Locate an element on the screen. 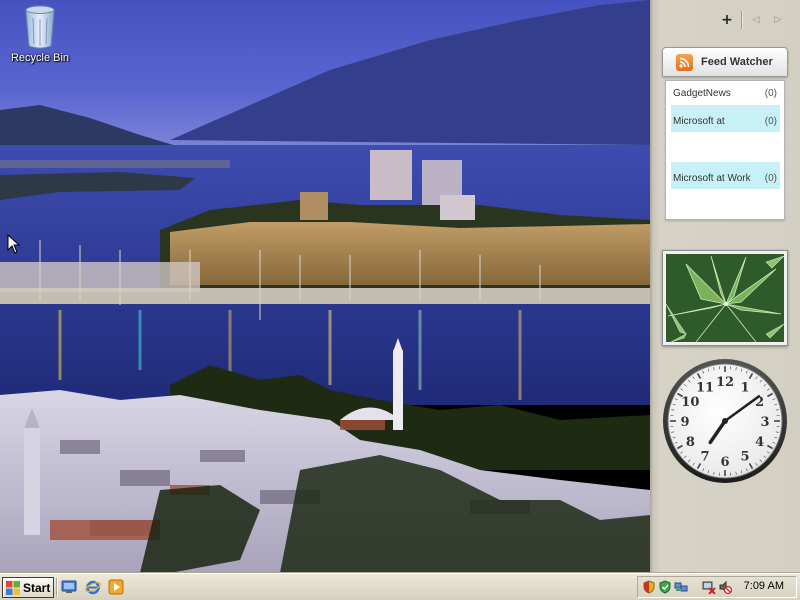  feed-item-name: Microsoft at Work is located at coordinates (712, 178).